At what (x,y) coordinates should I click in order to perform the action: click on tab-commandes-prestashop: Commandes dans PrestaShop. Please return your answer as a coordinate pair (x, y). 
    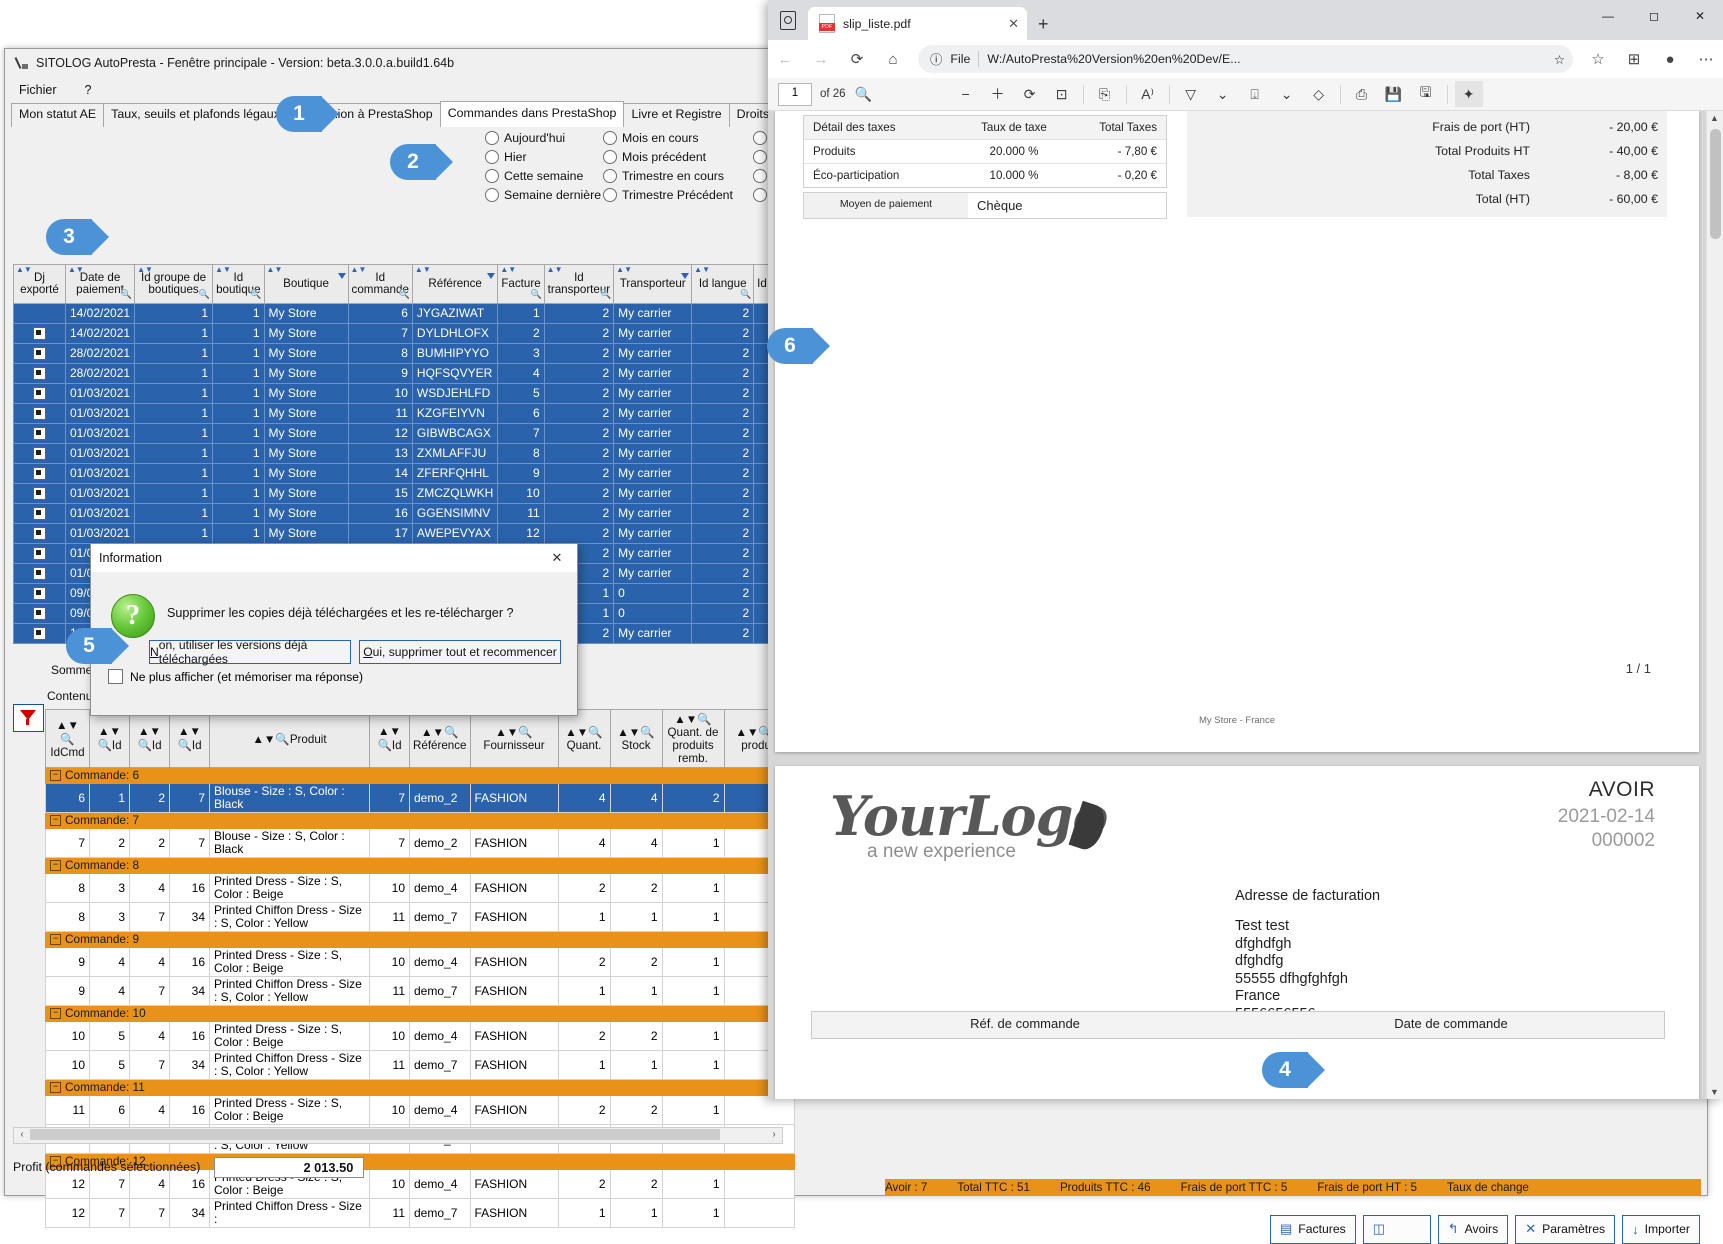
    Looking at the image, I should click on (532, 114).